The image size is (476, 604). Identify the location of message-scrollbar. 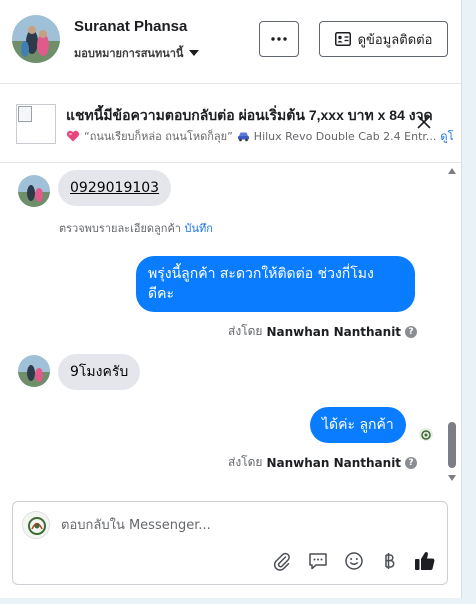
(452, 327).